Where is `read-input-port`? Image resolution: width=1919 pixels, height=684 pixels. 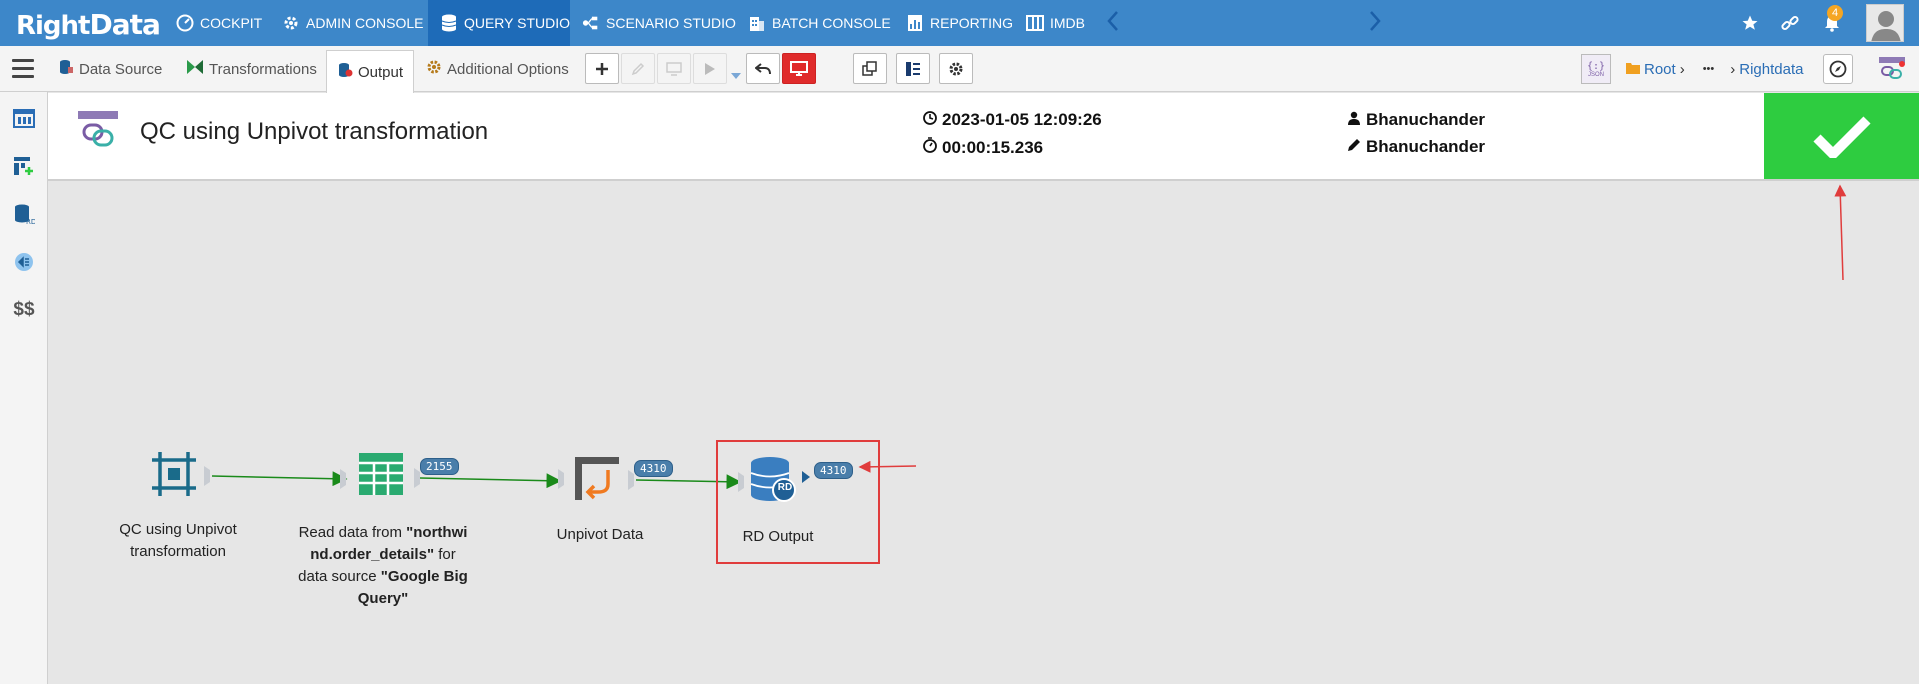 read-input-port is located at coordinates (343, 479).